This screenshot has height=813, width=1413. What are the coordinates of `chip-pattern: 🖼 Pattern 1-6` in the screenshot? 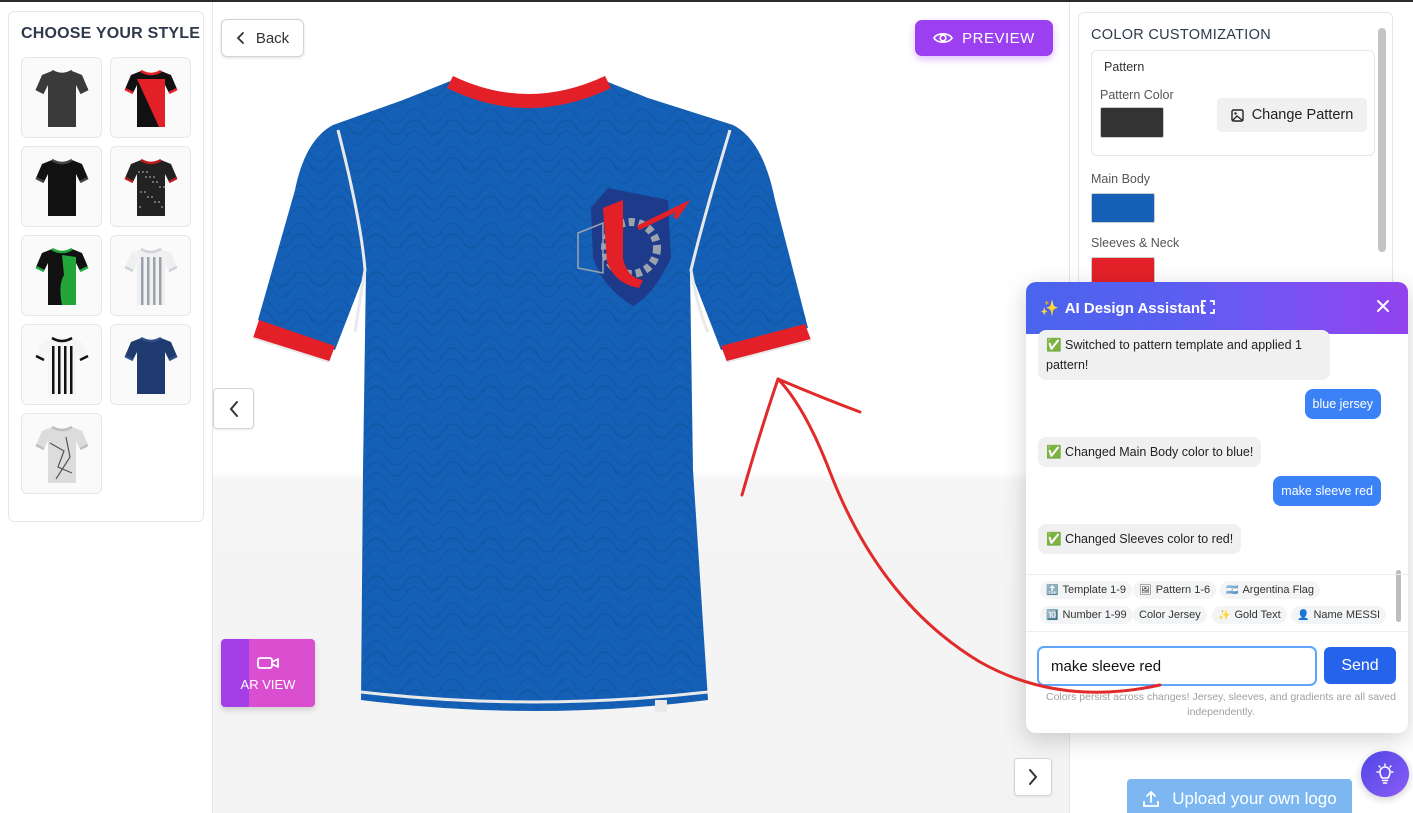 It's located at (1175, 590).